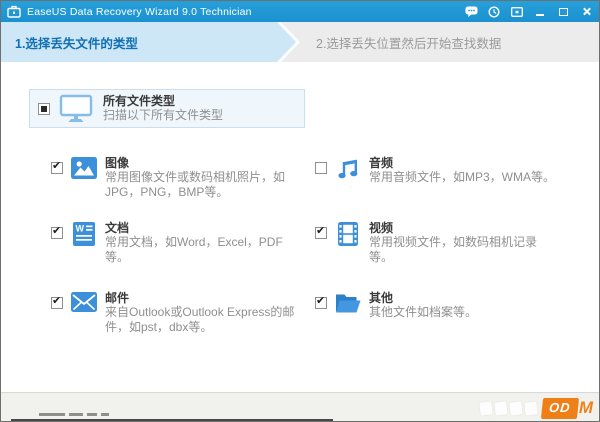 Image resolution: width=600 pixels, height=422 pixels. What do you see at coordinates (195, 184) in the screenshot?
I see `file-type-description: 常用图像文件或数码相机照片，如JPG，PNG，BMP等。` at bounding box center [195, 184].